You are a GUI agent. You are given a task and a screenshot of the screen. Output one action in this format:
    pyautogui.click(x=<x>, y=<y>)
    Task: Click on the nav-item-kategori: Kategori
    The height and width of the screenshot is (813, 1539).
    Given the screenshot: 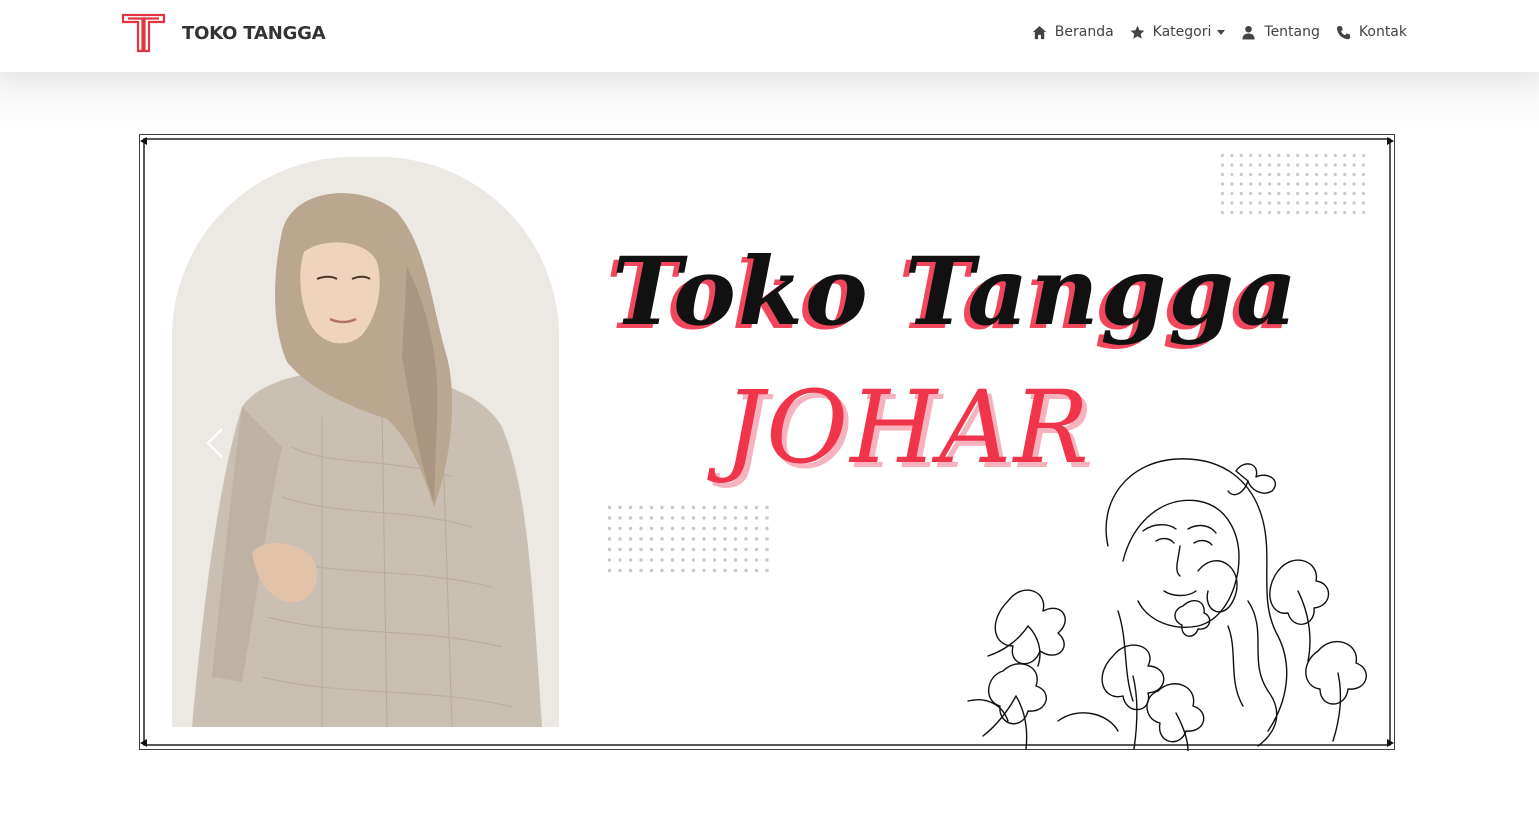 What is the action you would take?
    pyautogui.click(x=1178, y=32)
    